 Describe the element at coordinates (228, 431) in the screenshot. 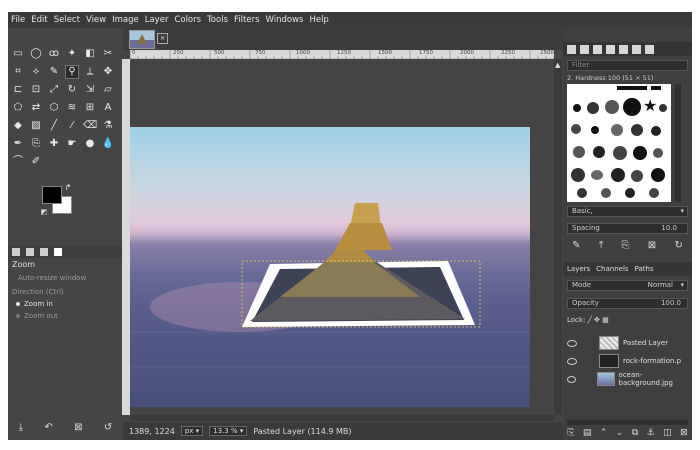

I see `zoom-dropdown: 13.3 % ▾` at that location.